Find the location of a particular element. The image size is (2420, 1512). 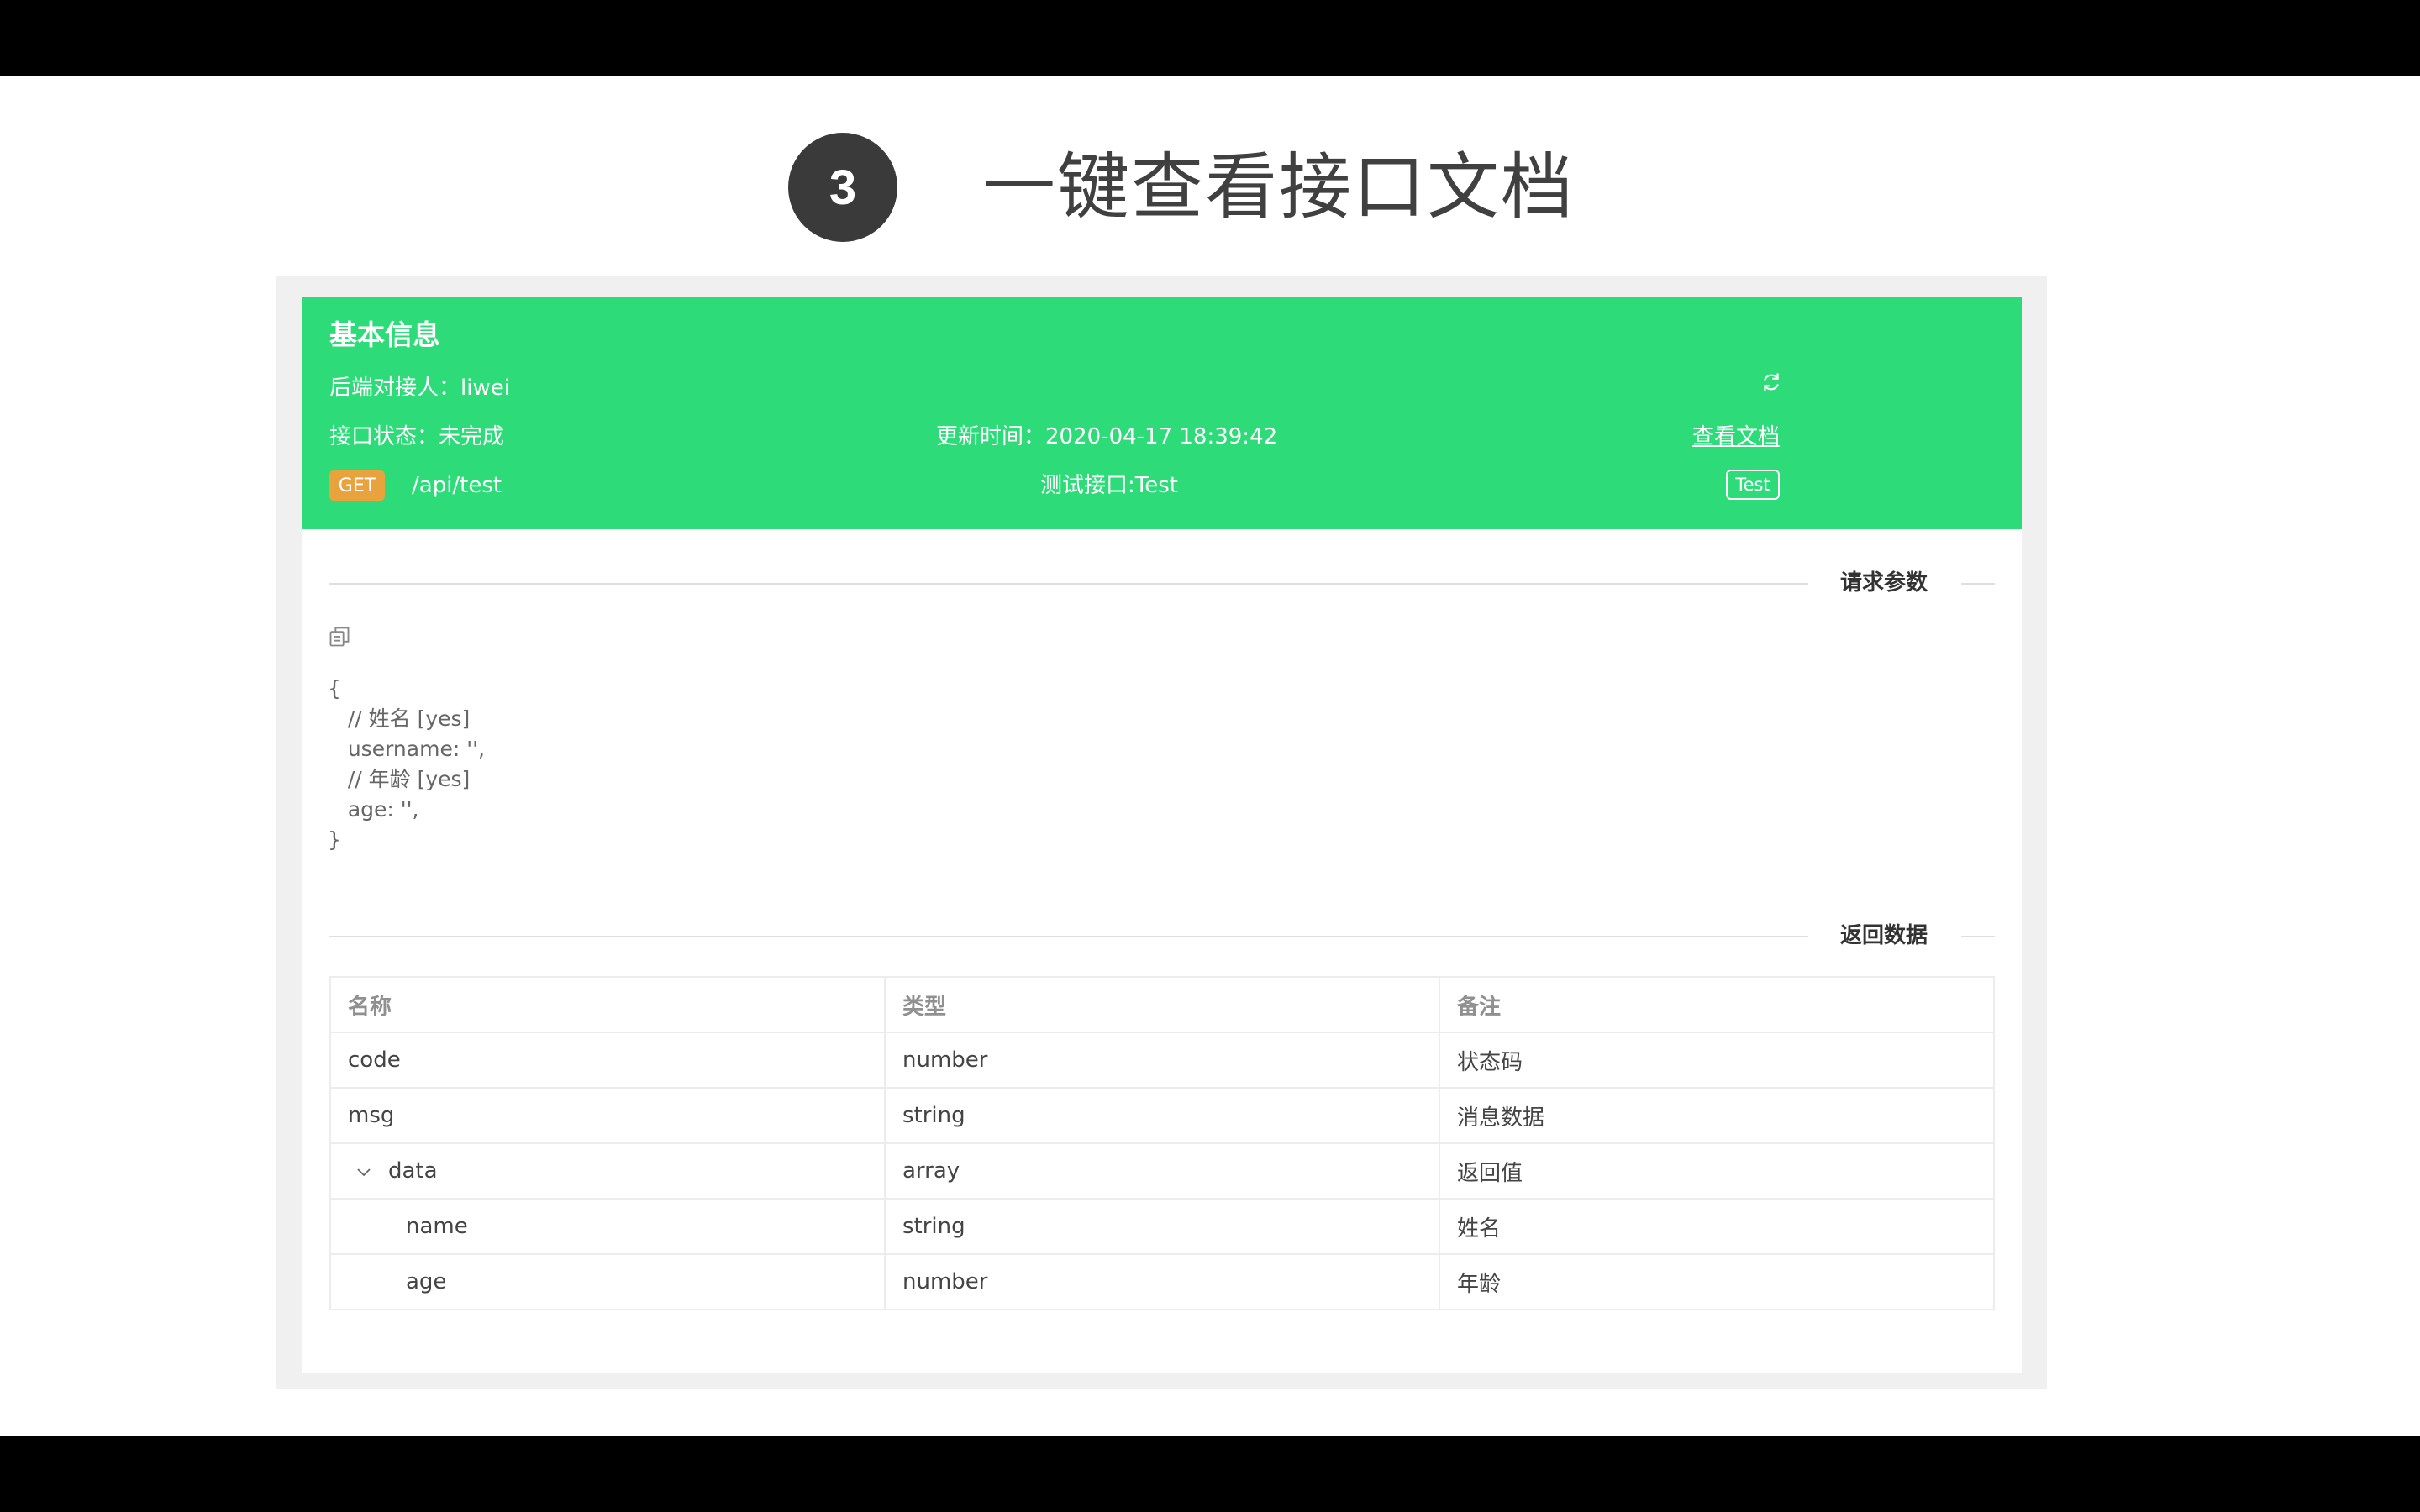

column-header-name: 名称 is located at coordinates (607, 1004).